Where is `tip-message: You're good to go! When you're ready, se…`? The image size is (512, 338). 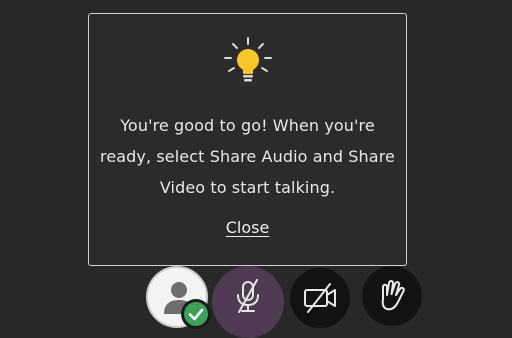 tip-message: You're good to go! When you're ready, se… is located at coordinates (247, 156).